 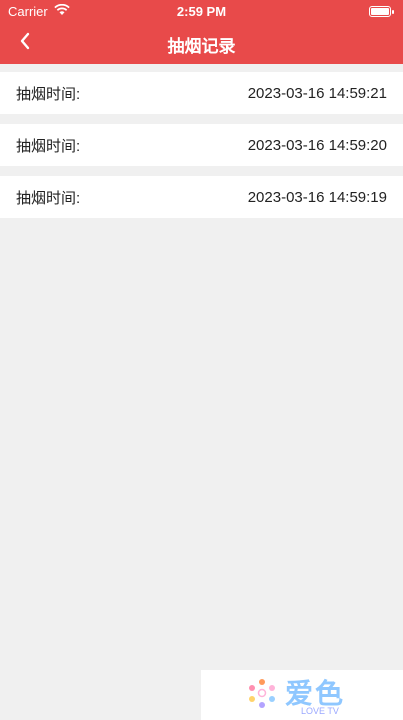 What do you see at coordinates (302, 695) in the screenshot?
I see `watermark: 爱色 LOVE TV` at bounding box center [302, 695].